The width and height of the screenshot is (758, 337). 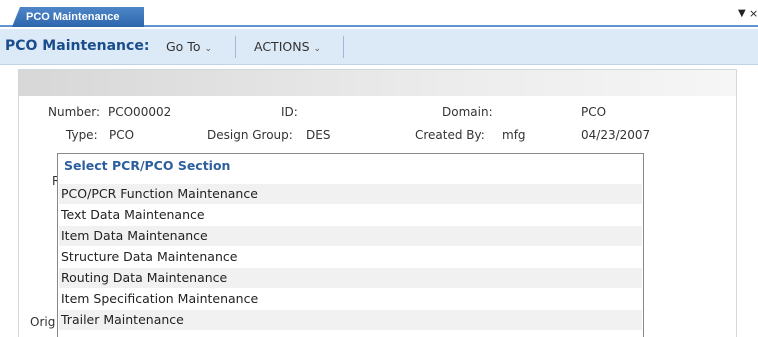 I want to click on popup-item-trailer: Trailer Maintenance, so click(x=350, y=320).